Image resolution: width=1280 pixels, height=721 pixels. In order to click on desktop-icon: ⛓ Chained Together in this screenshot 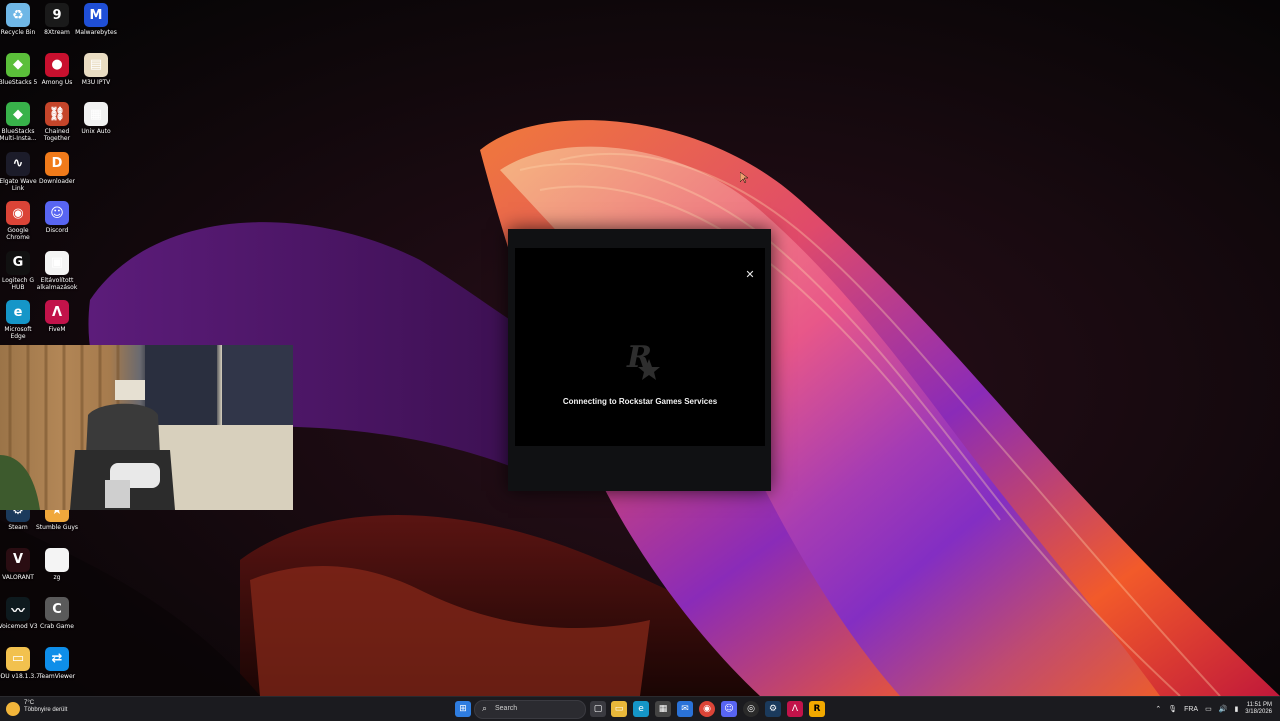, I will do `click(57, 122)`.